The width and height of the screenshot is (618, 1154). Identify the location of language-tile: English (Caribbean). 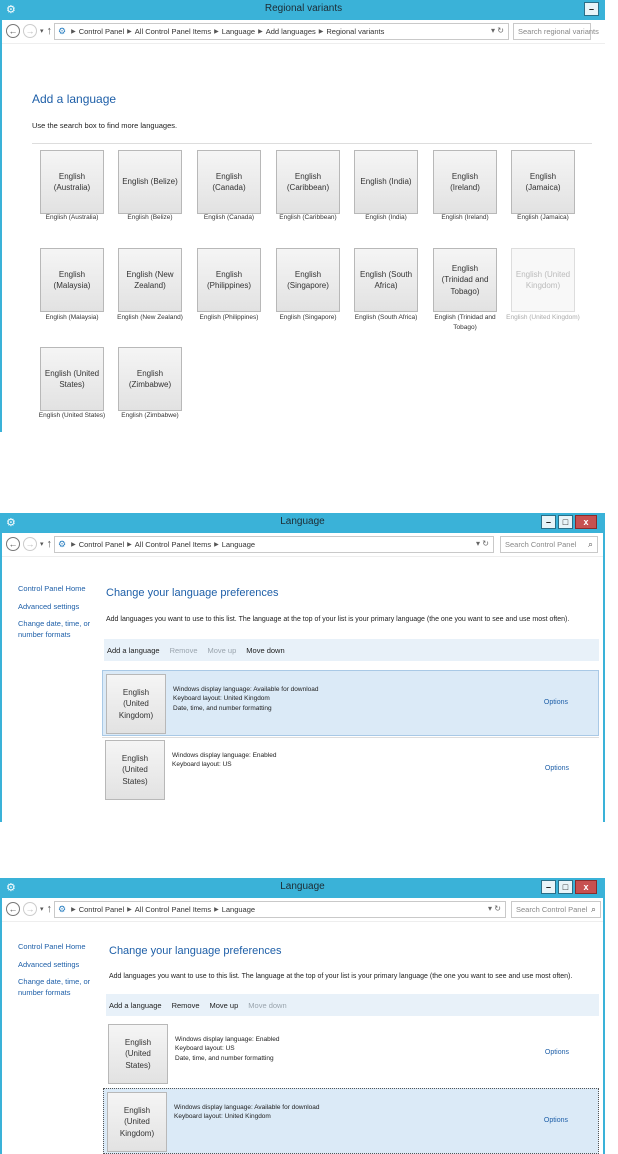
(308, 182).